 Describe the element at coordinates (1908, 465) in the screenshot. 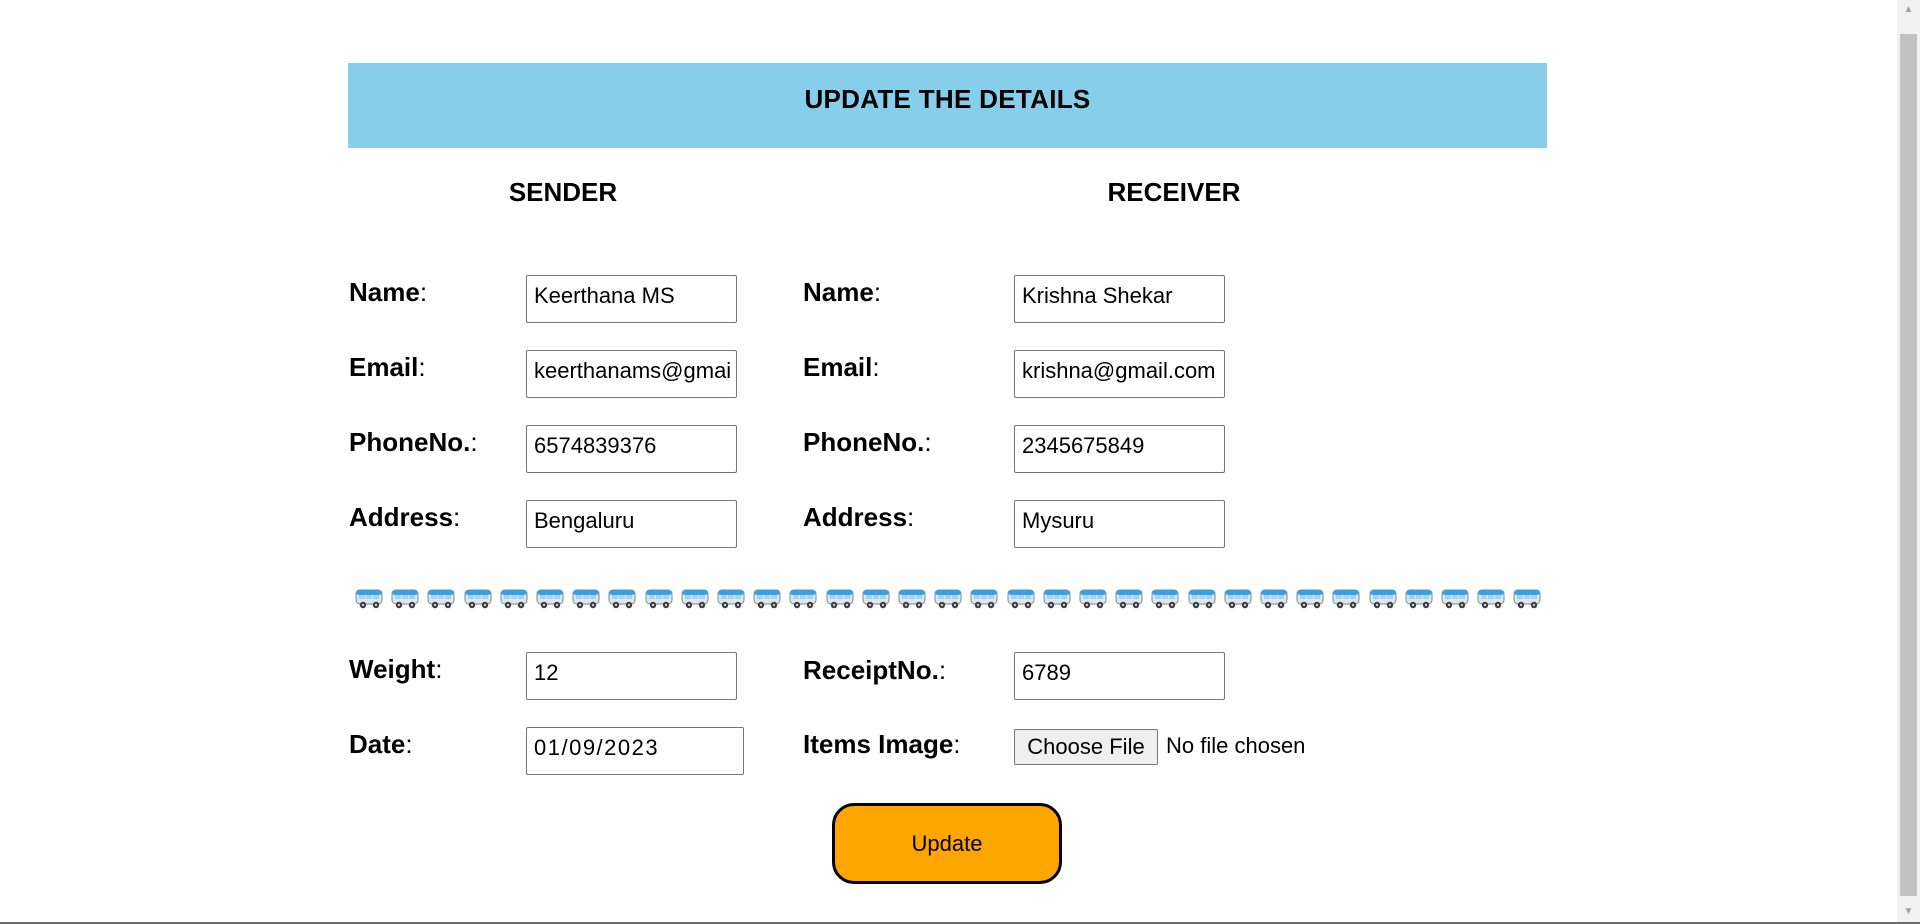

I see `scrollbar-thumb` at that location.